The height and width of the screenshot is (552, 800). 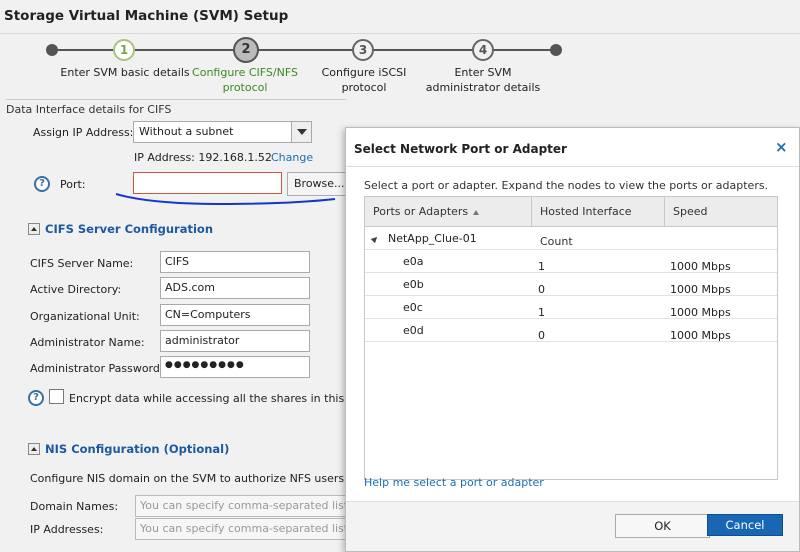 What do you see at coordinates (203, 157) in the screenshot?
I see `ip-address-text: IP Address: 192.168.1.52` at bounding box center [203, 157].